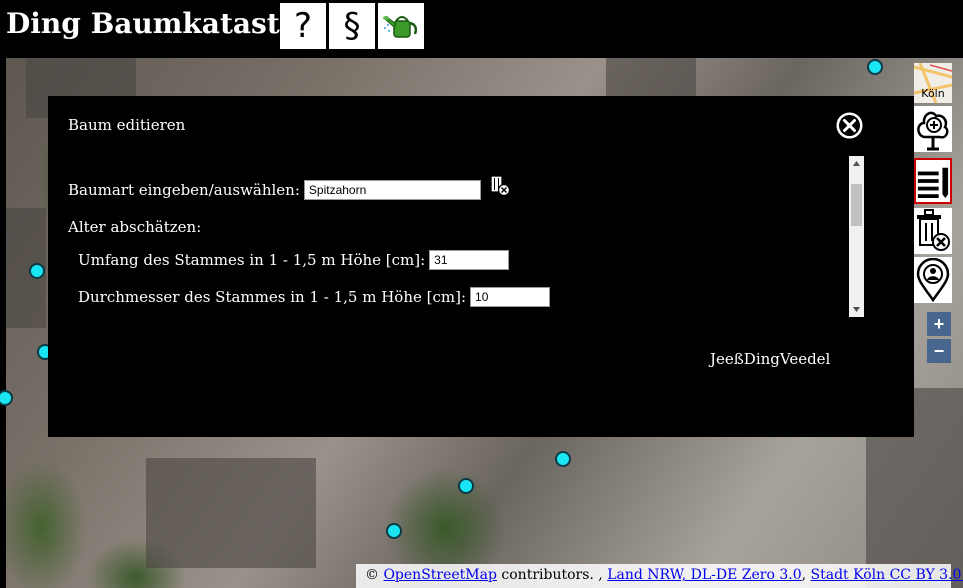 Image resolution: width=963 pixels, height=588 pixels. Describe the element at coordinates (932, 93) in the screenshot. I see `city-label: Köln` at that location.